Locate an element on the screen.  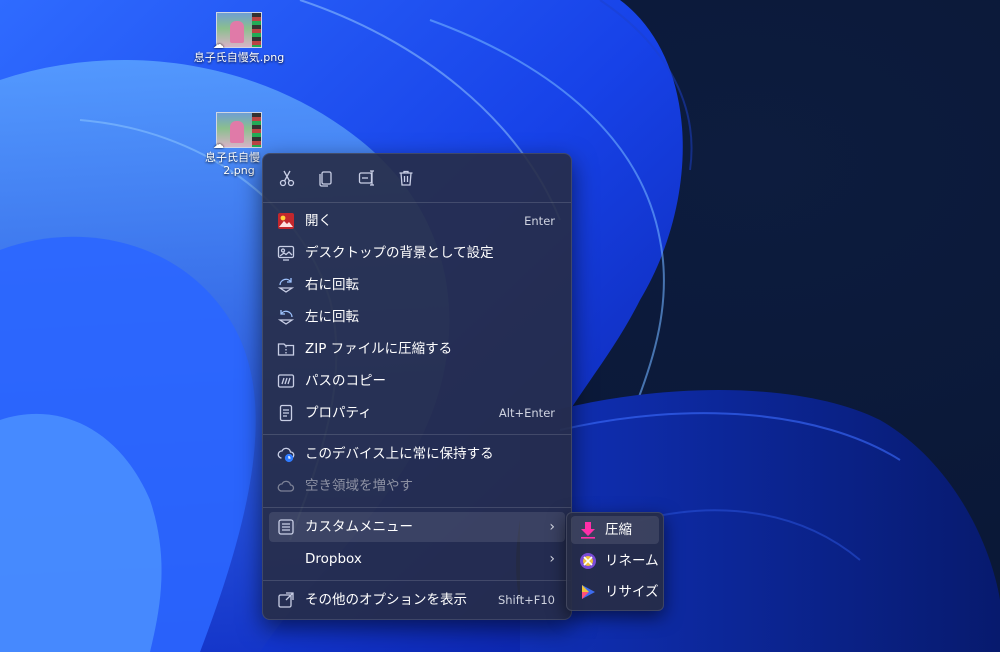
submenu-item-resize: リサイズ is located at coordinates (615, 592).